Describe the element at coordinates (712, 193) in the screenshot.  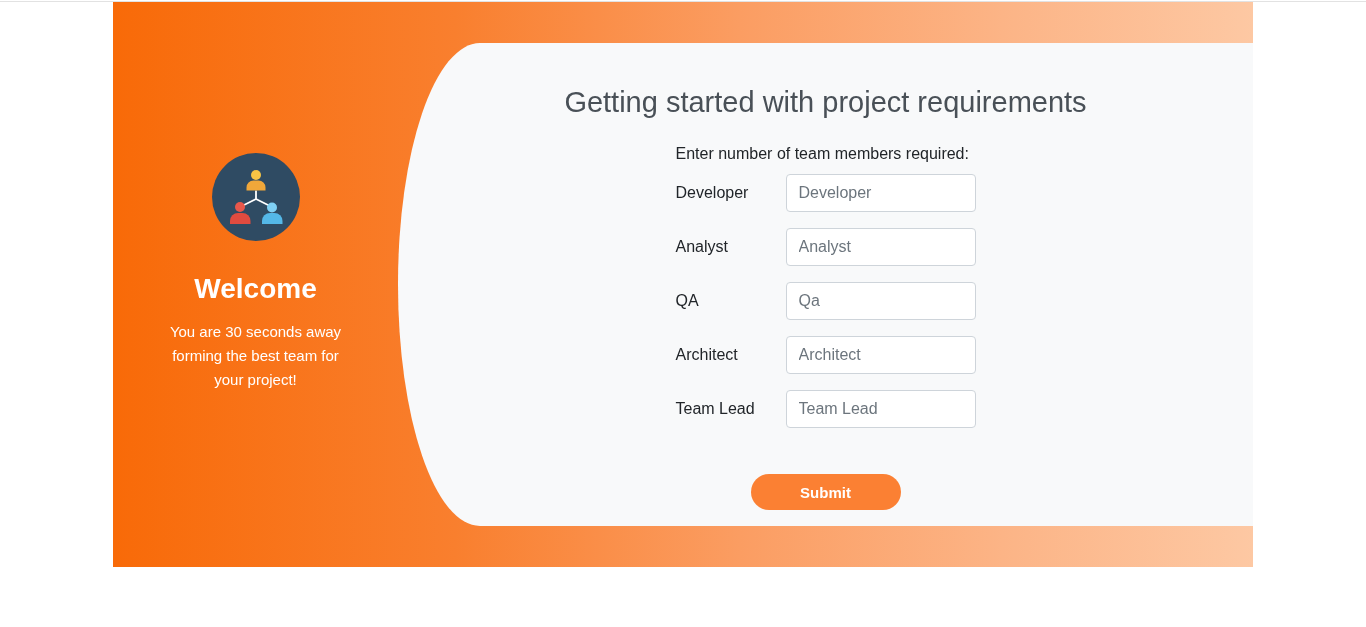
I see `field-label: Developer` at that location.